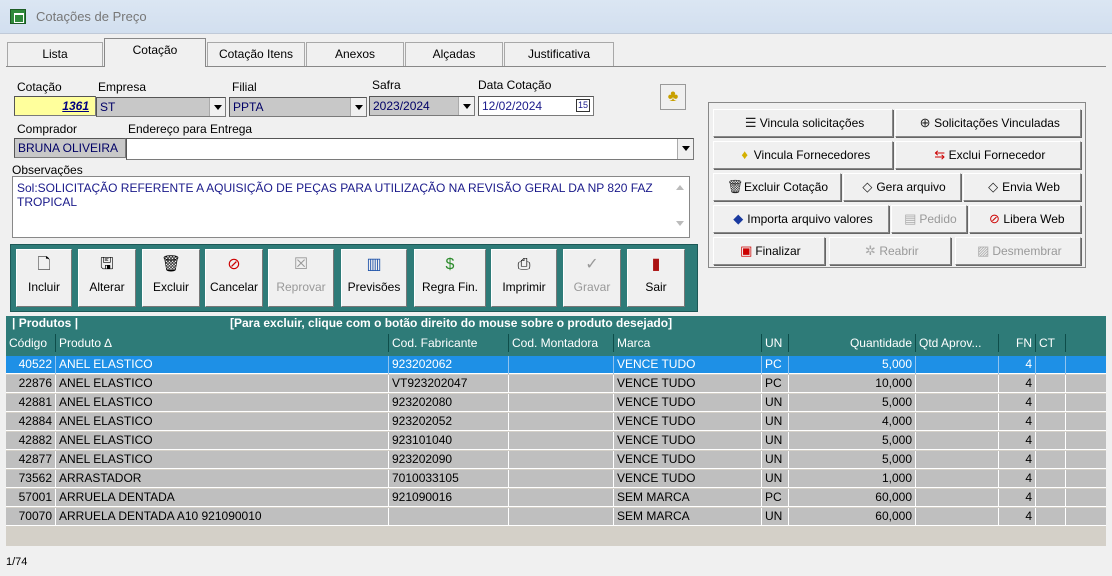 This screenshot has height=576, width=1112. I want to click on reabrir-button: ✲ Reabrir, so click(890, 251).